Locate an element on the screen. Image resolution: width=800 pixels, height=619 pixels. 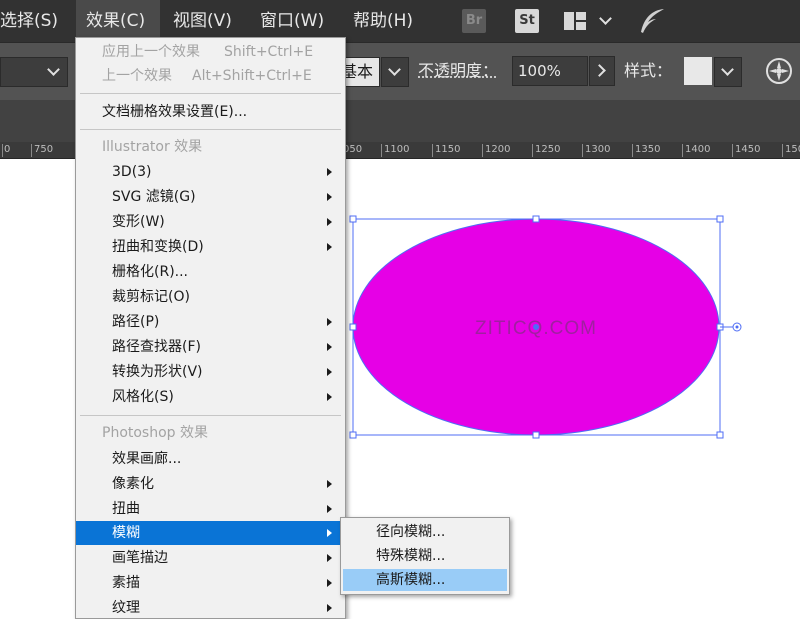
menu-item-label: 像素化 is located at coordinates (133, 484).